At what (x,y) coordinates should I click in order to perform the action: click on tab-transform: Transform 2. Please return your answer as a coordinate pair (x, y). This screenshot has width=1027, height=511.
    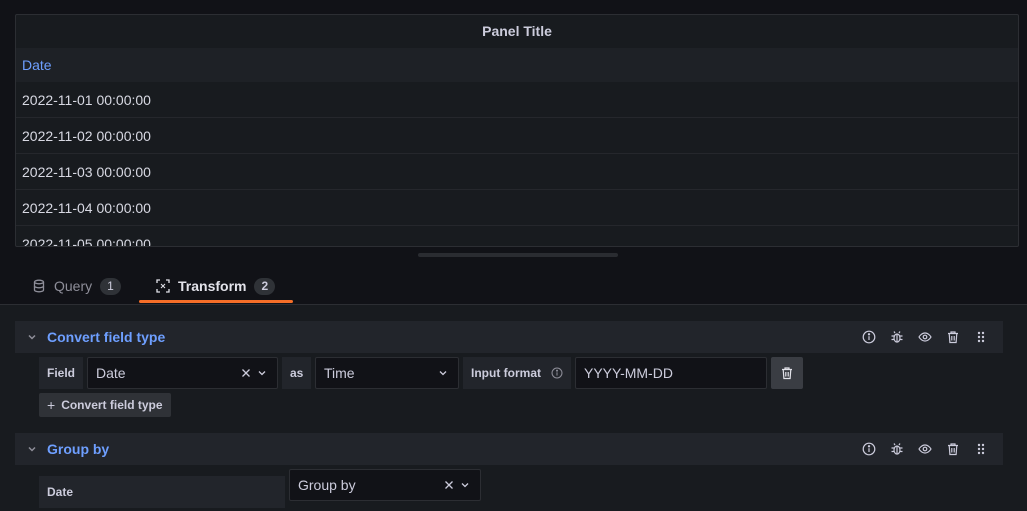
    Looking at the image, I should click on (216, 286).